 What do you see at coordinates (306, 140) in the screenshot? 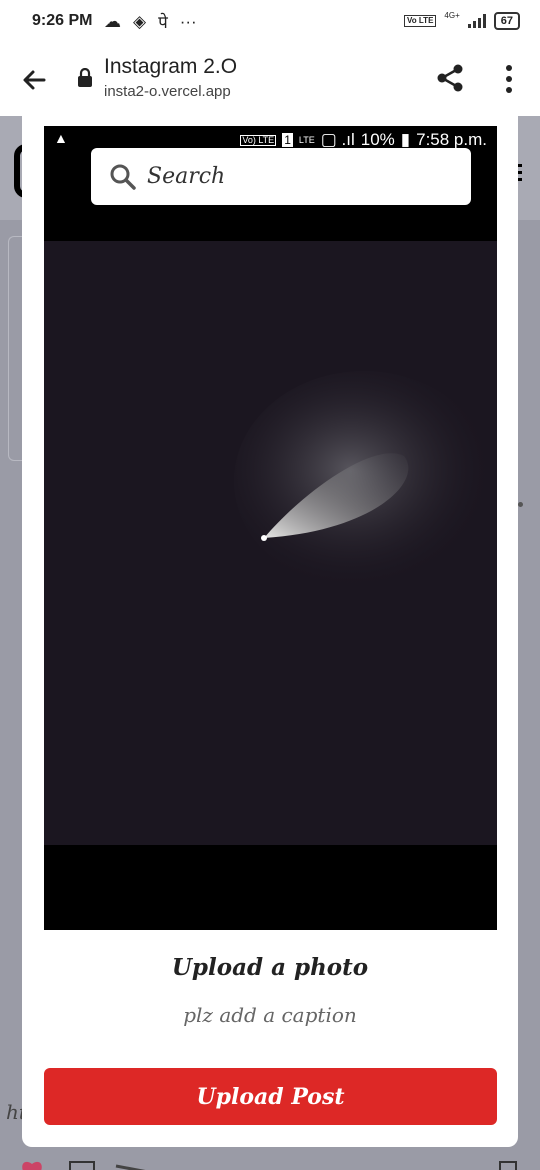
I see `photo-lte-icon: LTE` at bounding box center [306, 140].